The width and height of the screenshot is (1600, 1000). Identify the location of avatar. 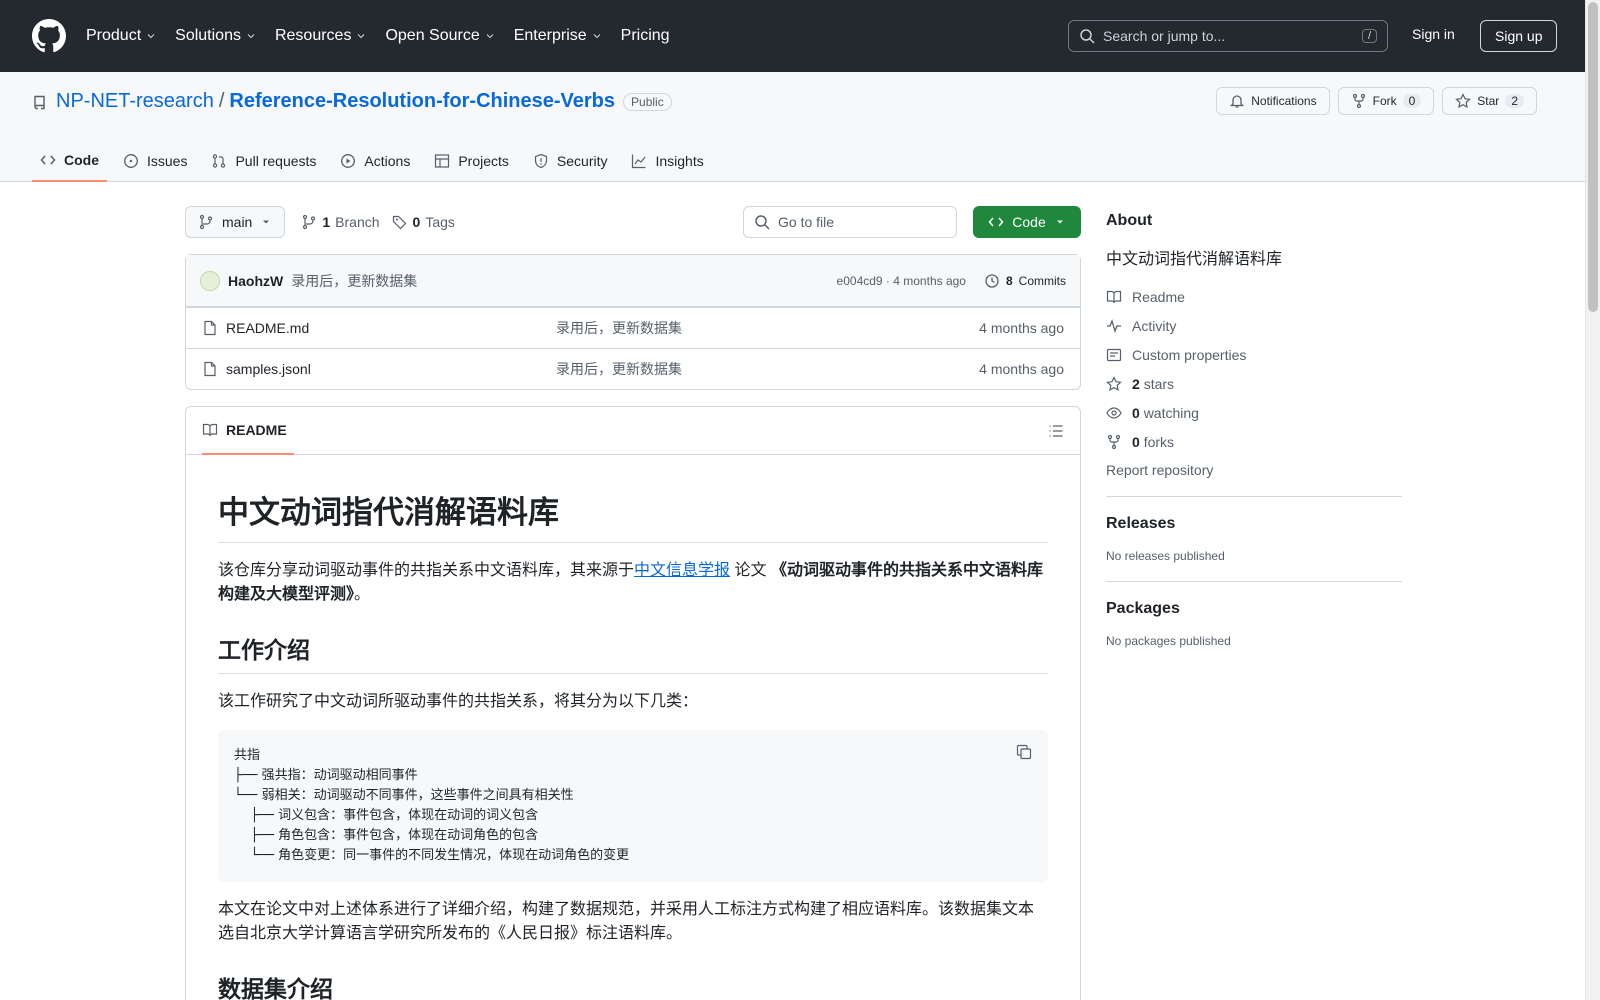
(210, 280).